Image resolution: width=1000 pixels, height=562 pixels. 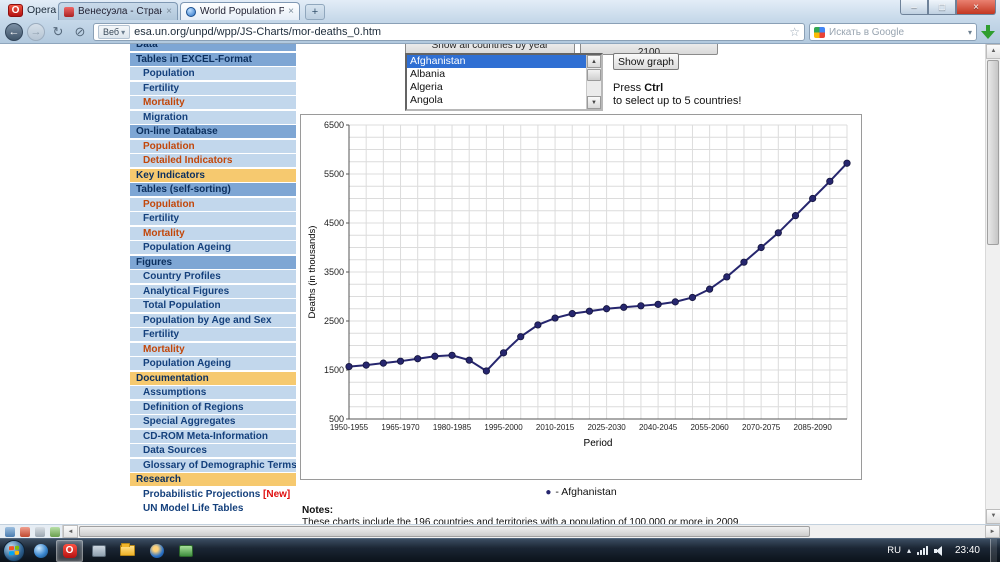 What do you see at coordinates (213, 131) in the screenshot?
I see `sidebar-item: On-line Database` at bounding box center [213, 131].